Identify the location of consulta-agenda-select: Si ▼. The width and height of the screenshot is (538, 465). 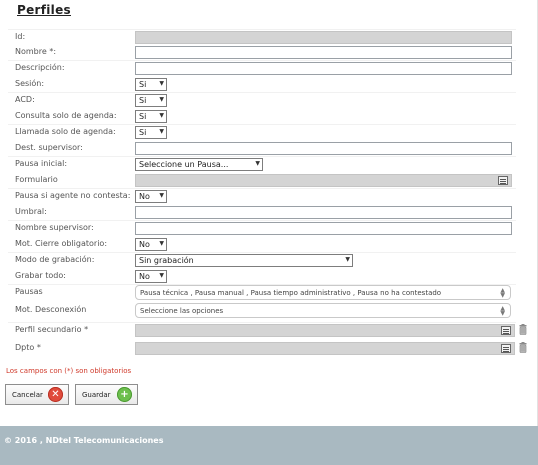
(151, 116).